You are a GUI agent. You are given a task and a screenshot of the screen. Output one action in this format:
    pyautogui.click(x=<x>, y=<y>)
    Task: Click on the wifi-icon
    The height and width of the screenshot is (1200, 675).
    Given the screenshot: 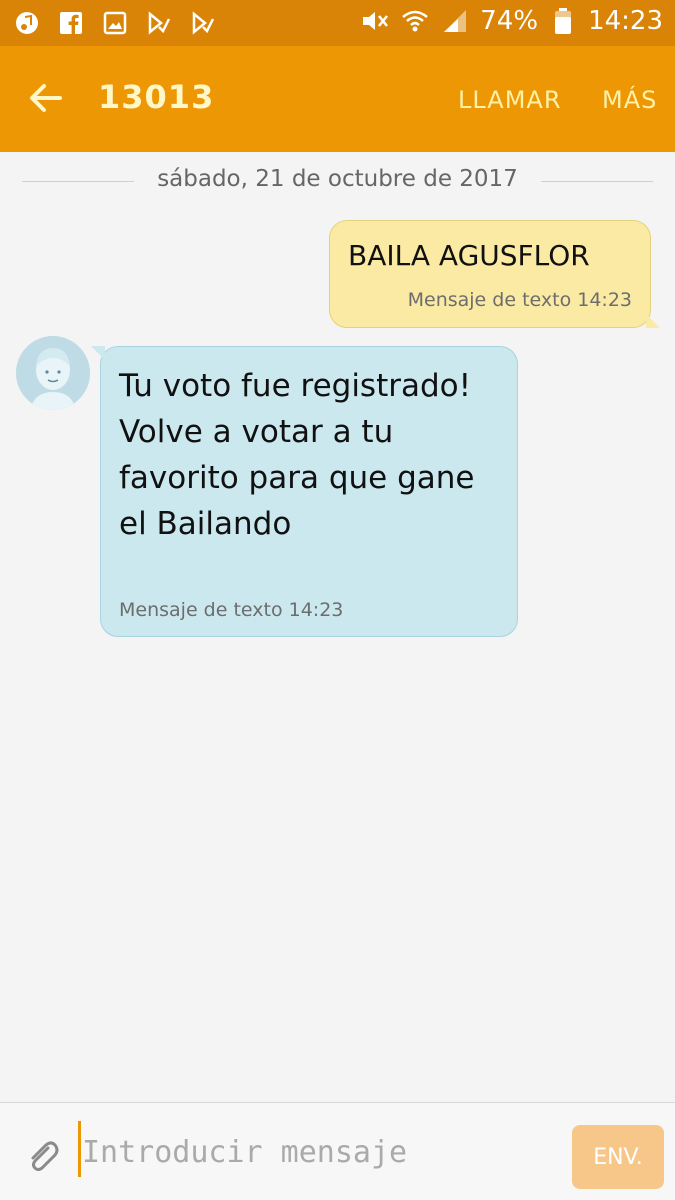 What is the action you would take?
    pyautogui.click(x=415, y=21)
    